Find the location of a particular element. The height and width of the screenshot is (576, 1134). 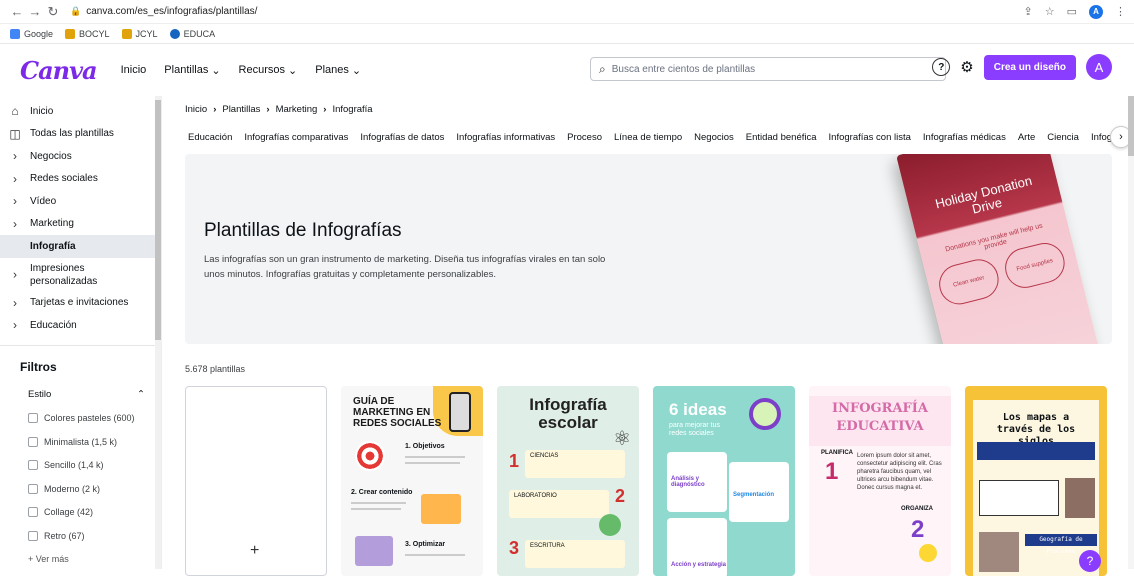

filters-title: Filtros is located at coordinates (80, 363).